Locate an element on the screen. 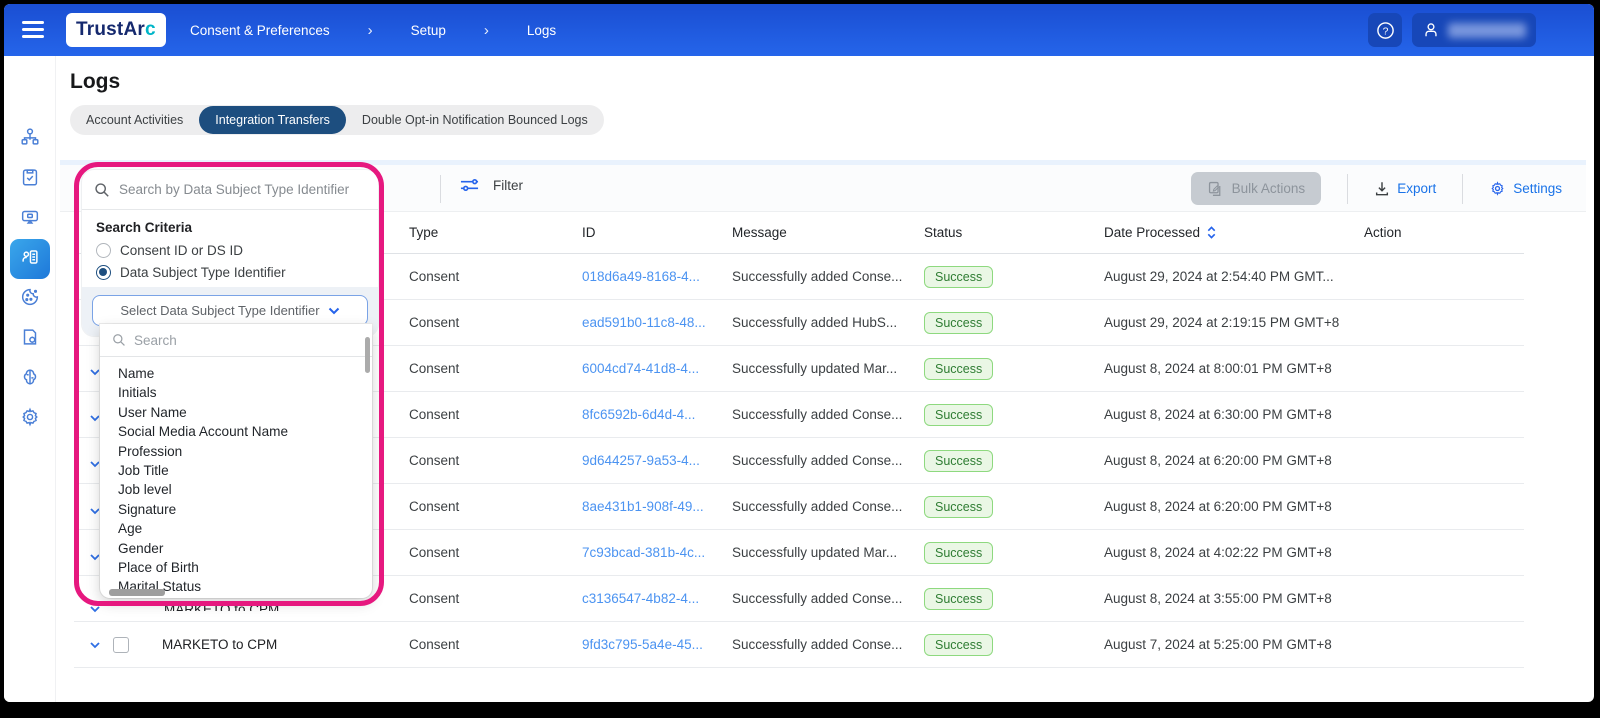  column-header-message: Message is located at coordinates (759, 232).